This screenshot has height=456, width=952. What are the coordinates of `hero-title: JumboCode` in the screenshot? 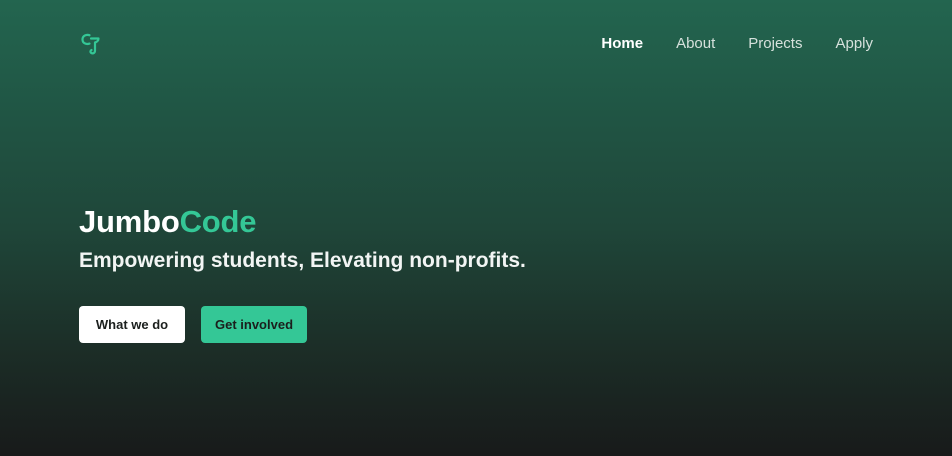 It's located at (302, 222).